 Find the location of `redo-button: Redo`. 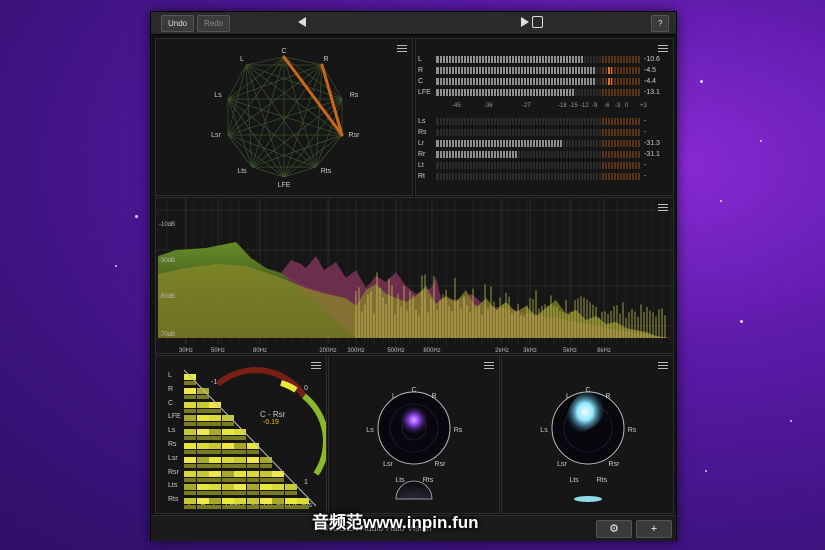

redo-button: Redo is located at coordinates (214, 23).